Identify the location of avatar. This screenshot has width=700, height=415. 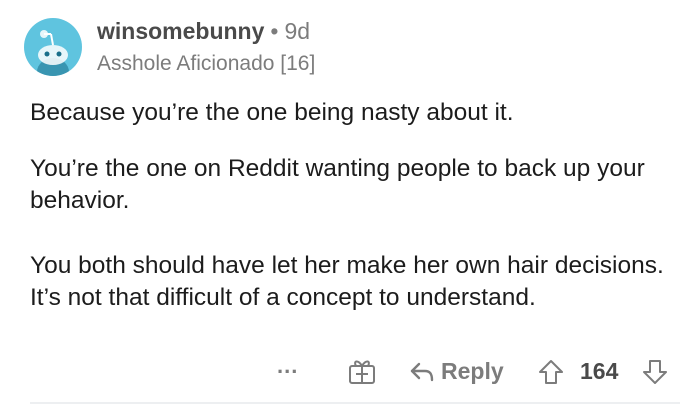
(53, 47).